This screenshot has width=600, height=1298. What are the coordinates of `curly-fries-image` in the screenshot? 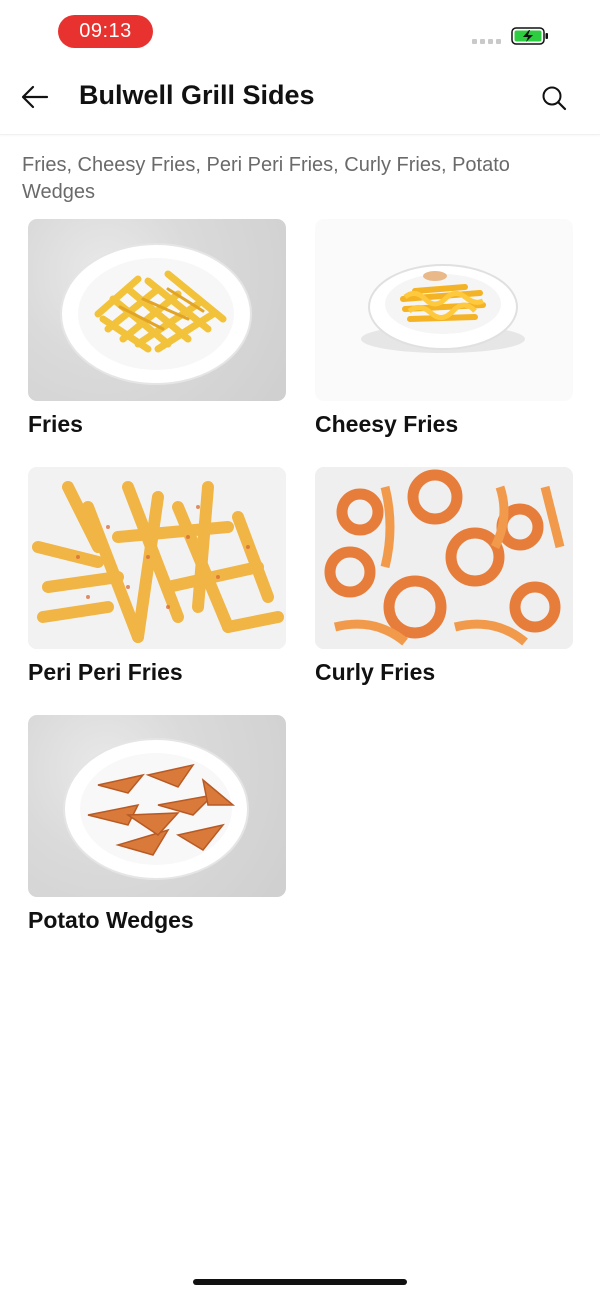 It's located at (444, 558).